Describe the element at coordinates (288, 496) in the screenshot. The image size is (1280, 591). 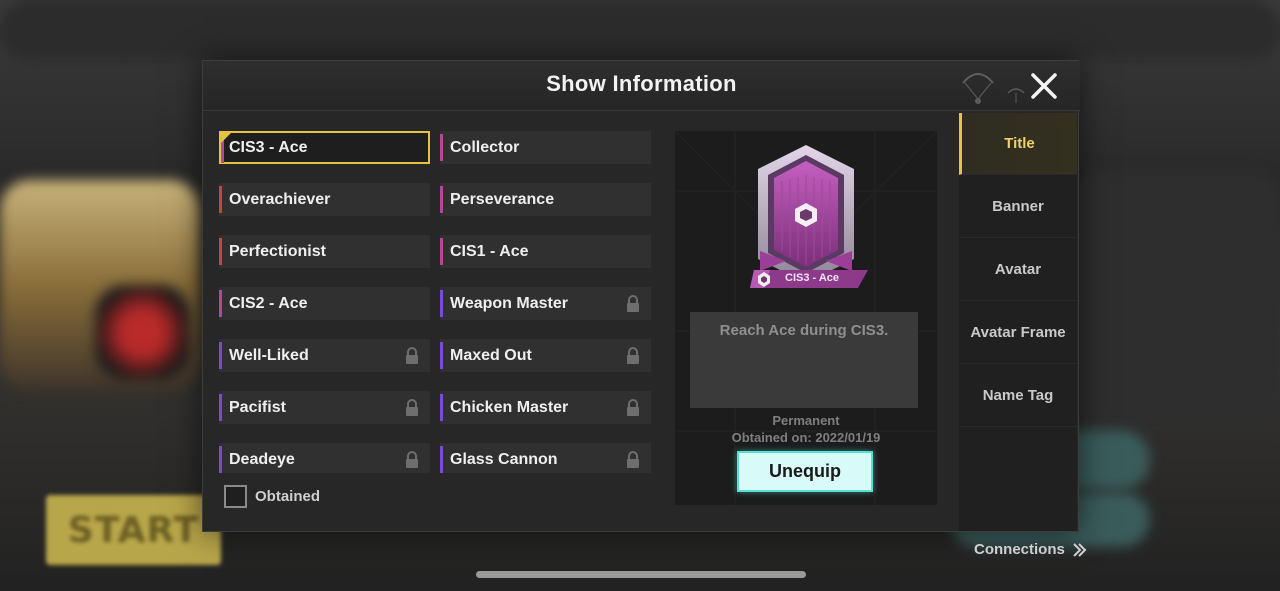
I see `obtained-label: Obtained` at that location.